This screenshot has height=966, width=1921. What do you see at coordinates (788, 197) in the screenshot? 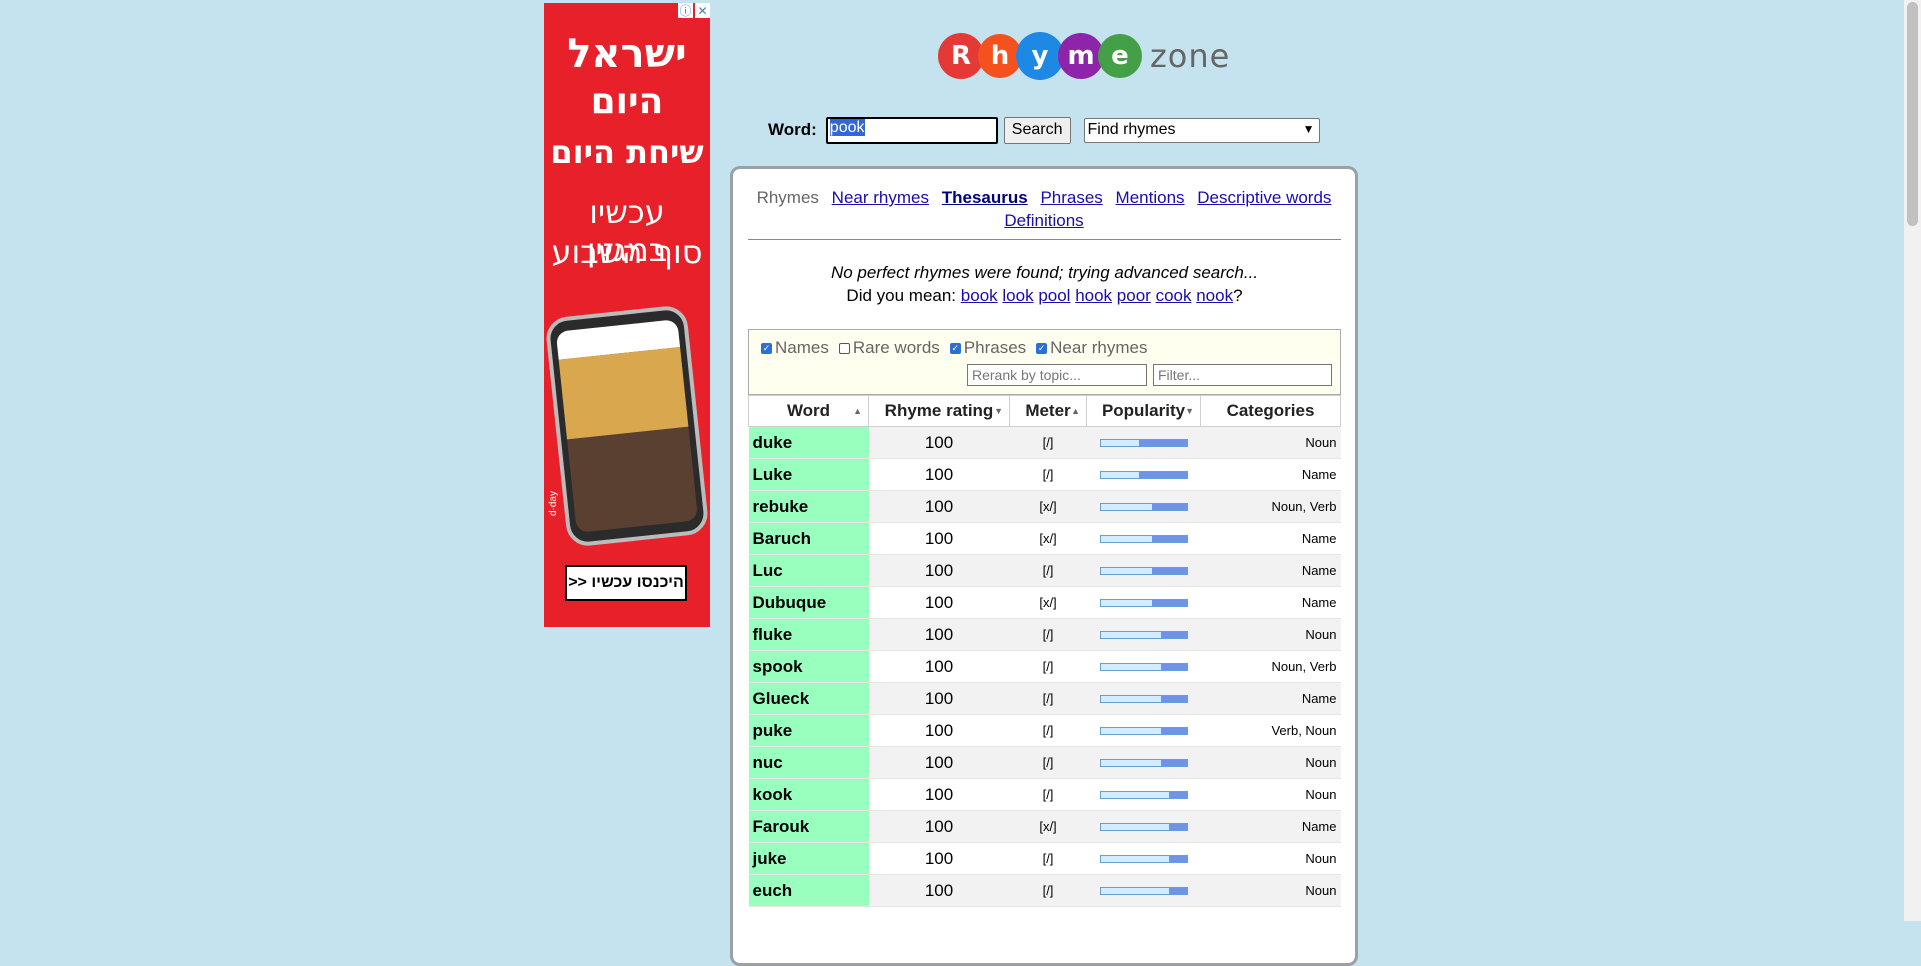
I see `tab-rhymes: Rhymes` at bounding box center [788, 197].